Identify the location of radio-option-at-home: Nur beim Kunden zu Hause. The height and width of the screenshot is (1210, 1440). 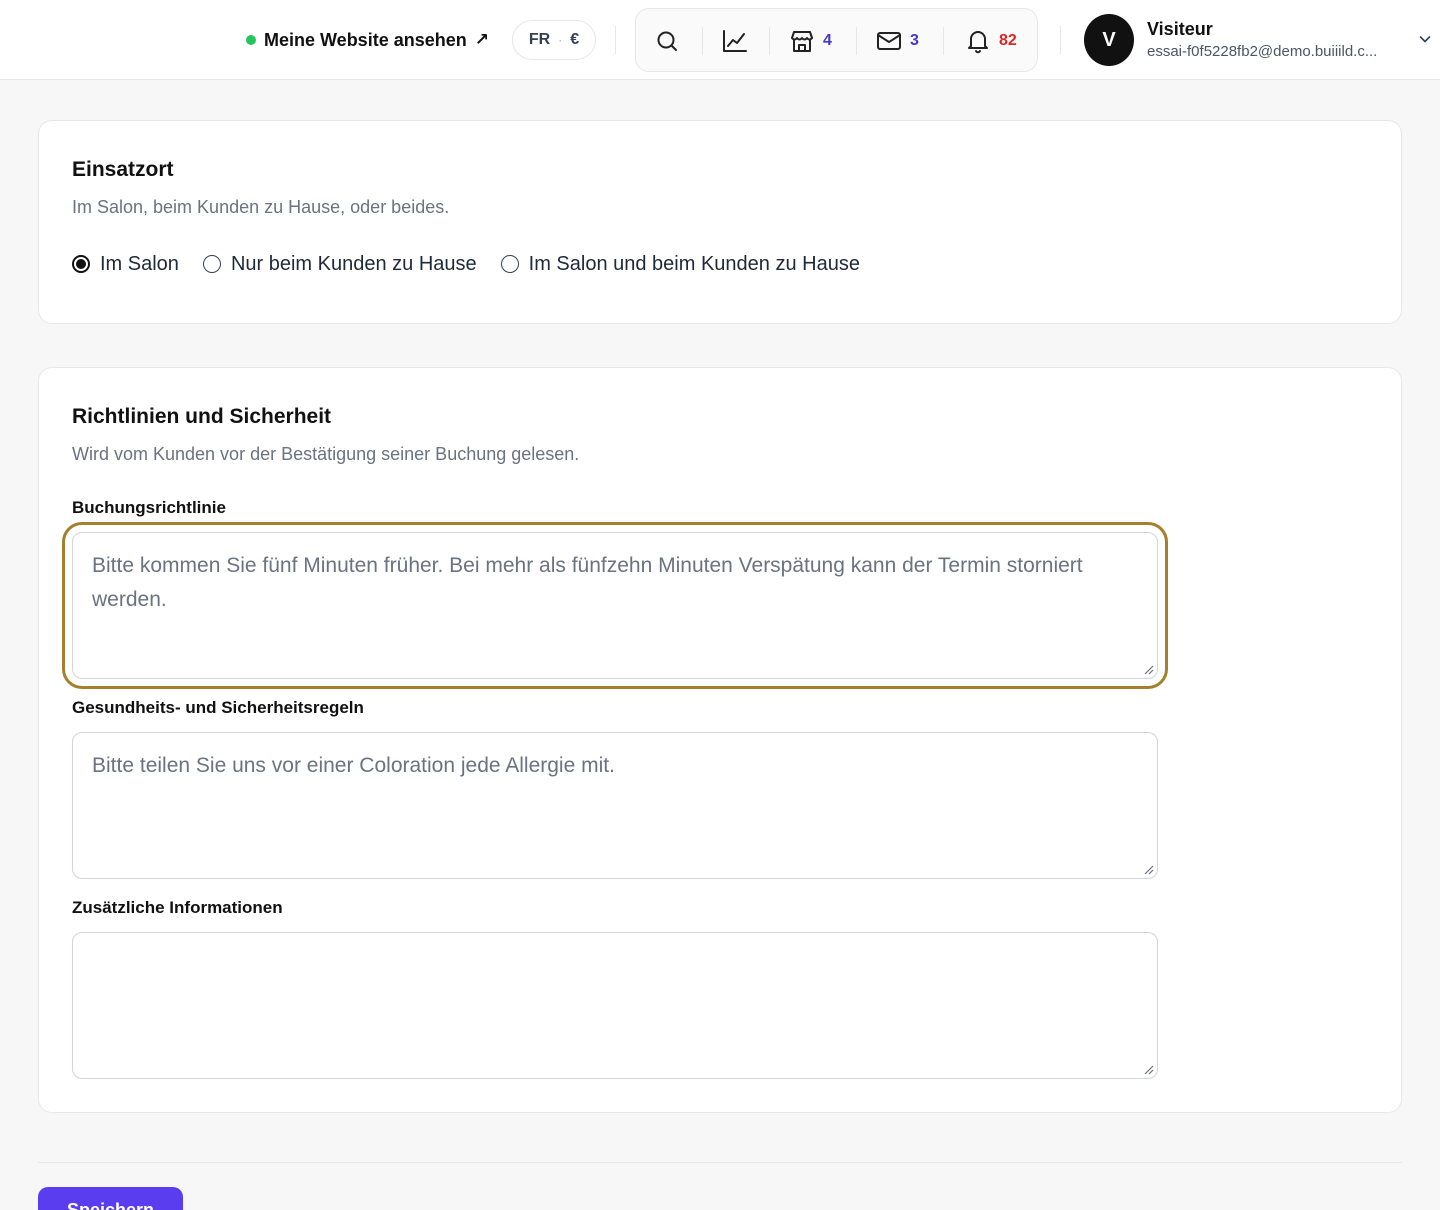
(339, 264).